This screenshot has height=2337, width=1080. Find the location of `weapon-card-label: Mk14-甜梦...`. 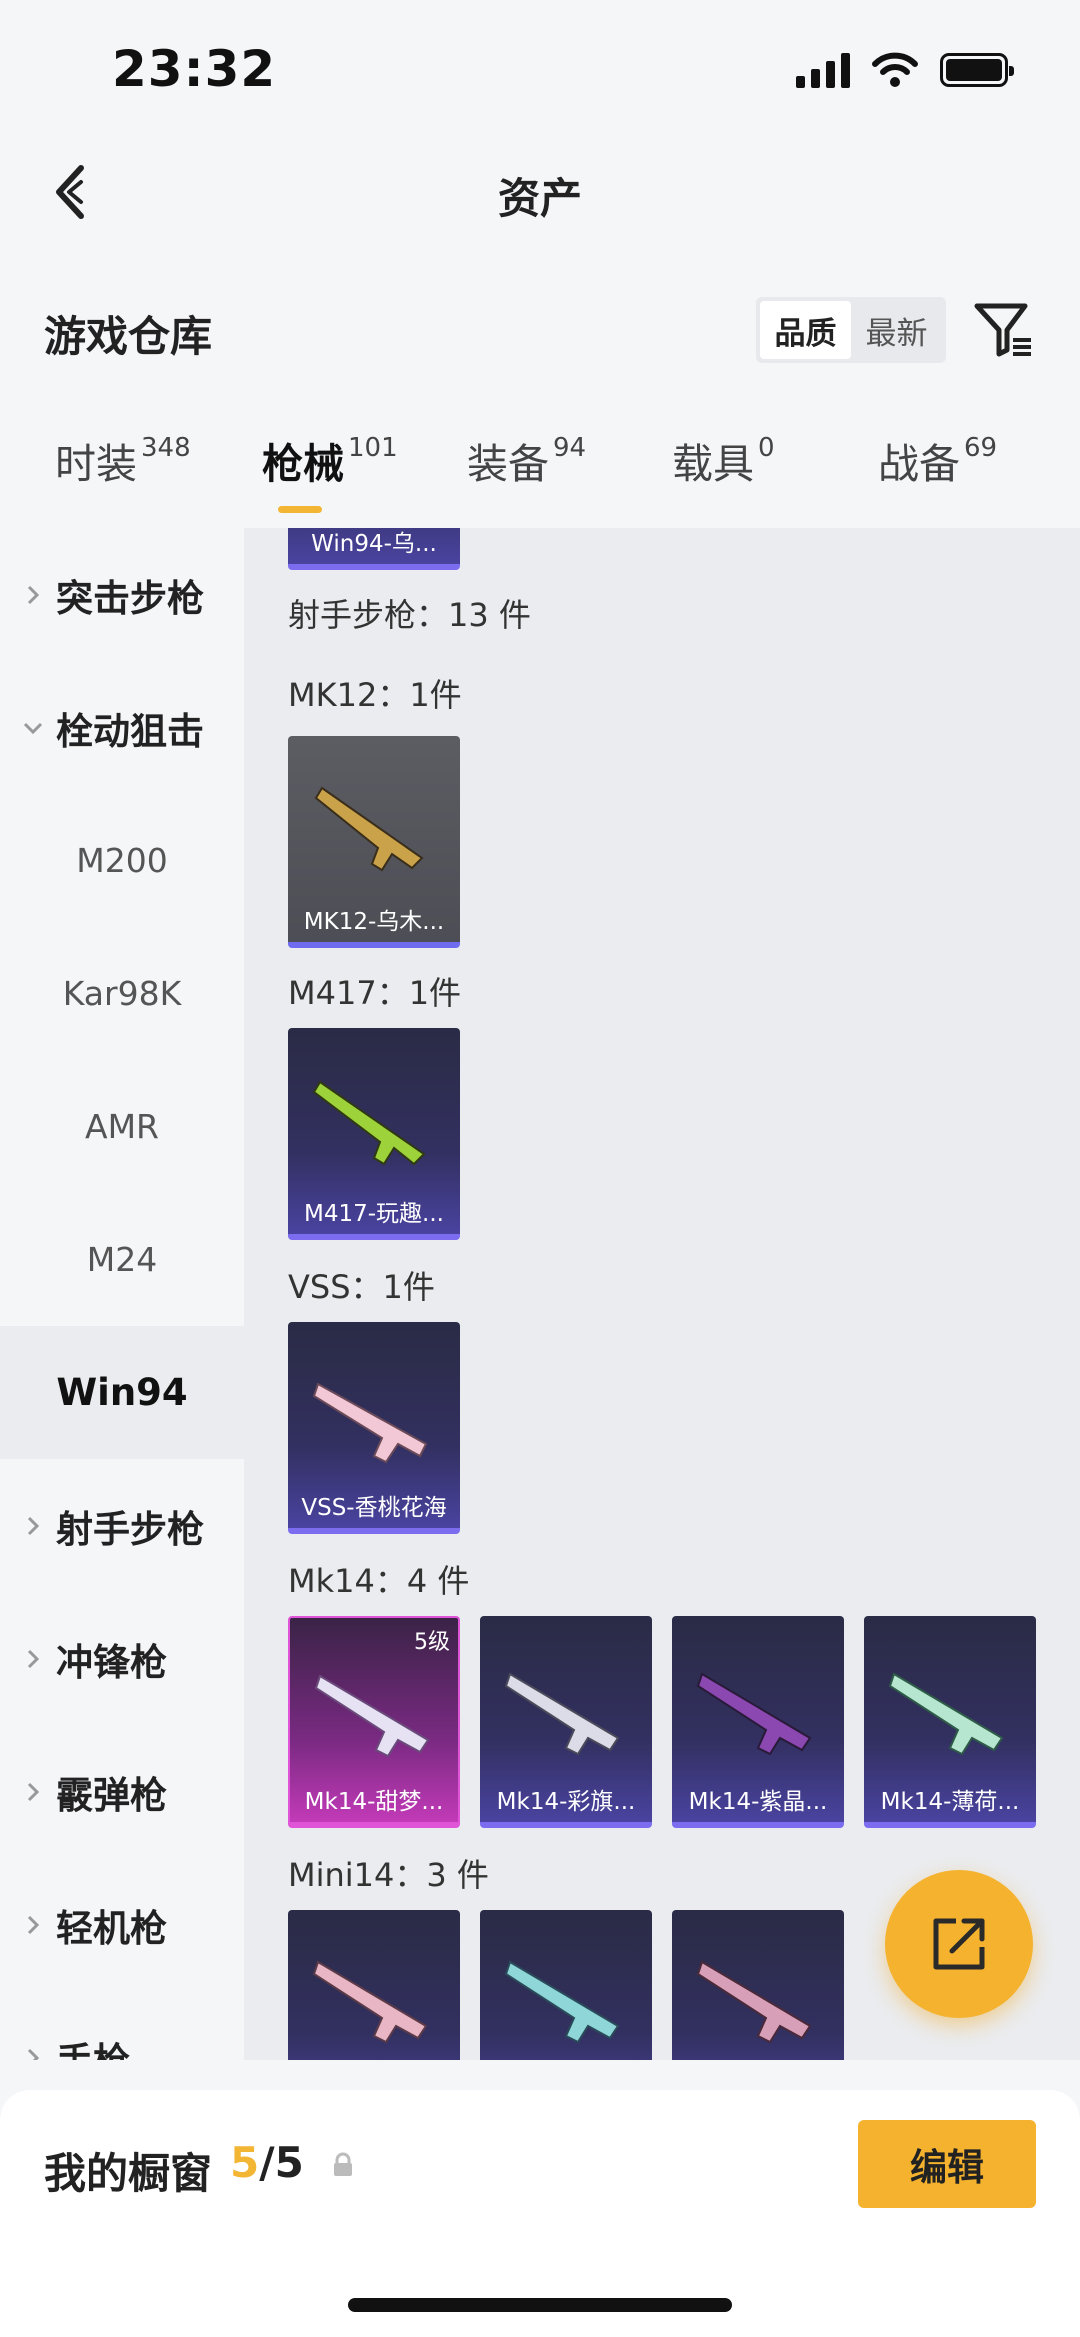

weapon-card-label: Mk14-甜梦... is located at coordinates (374, 1802).